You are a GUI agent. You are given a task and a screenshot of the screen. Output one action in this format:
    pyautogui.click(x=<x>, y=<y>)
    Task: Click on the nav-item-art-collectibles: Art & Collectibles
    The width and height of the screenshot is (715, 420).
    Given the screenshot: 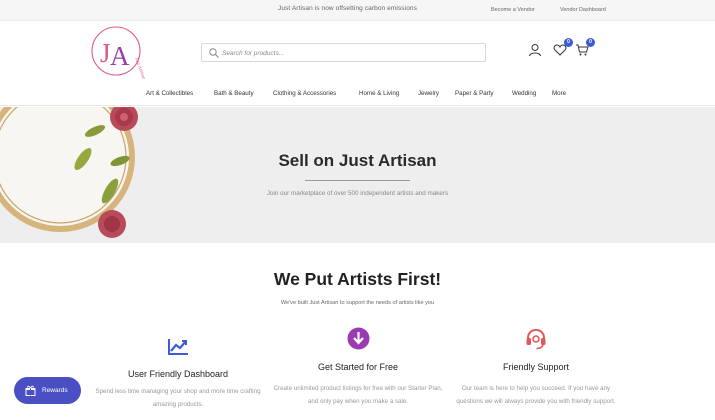 What is the action you would take?
    pyautogui.click(x=169, y=93)
    